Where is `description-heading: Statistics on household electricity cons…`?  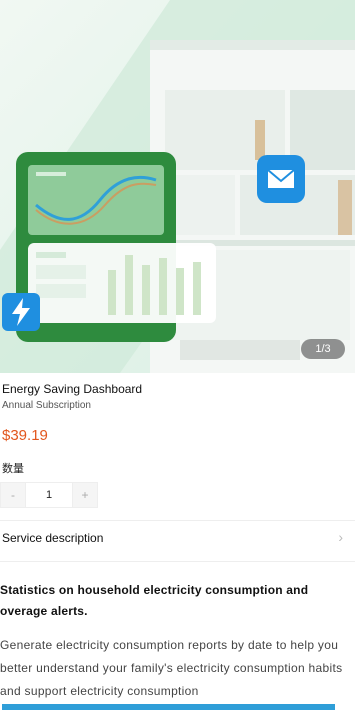 description-heading: Statistics on household electricity cons… is located at coordinates (154, 600).